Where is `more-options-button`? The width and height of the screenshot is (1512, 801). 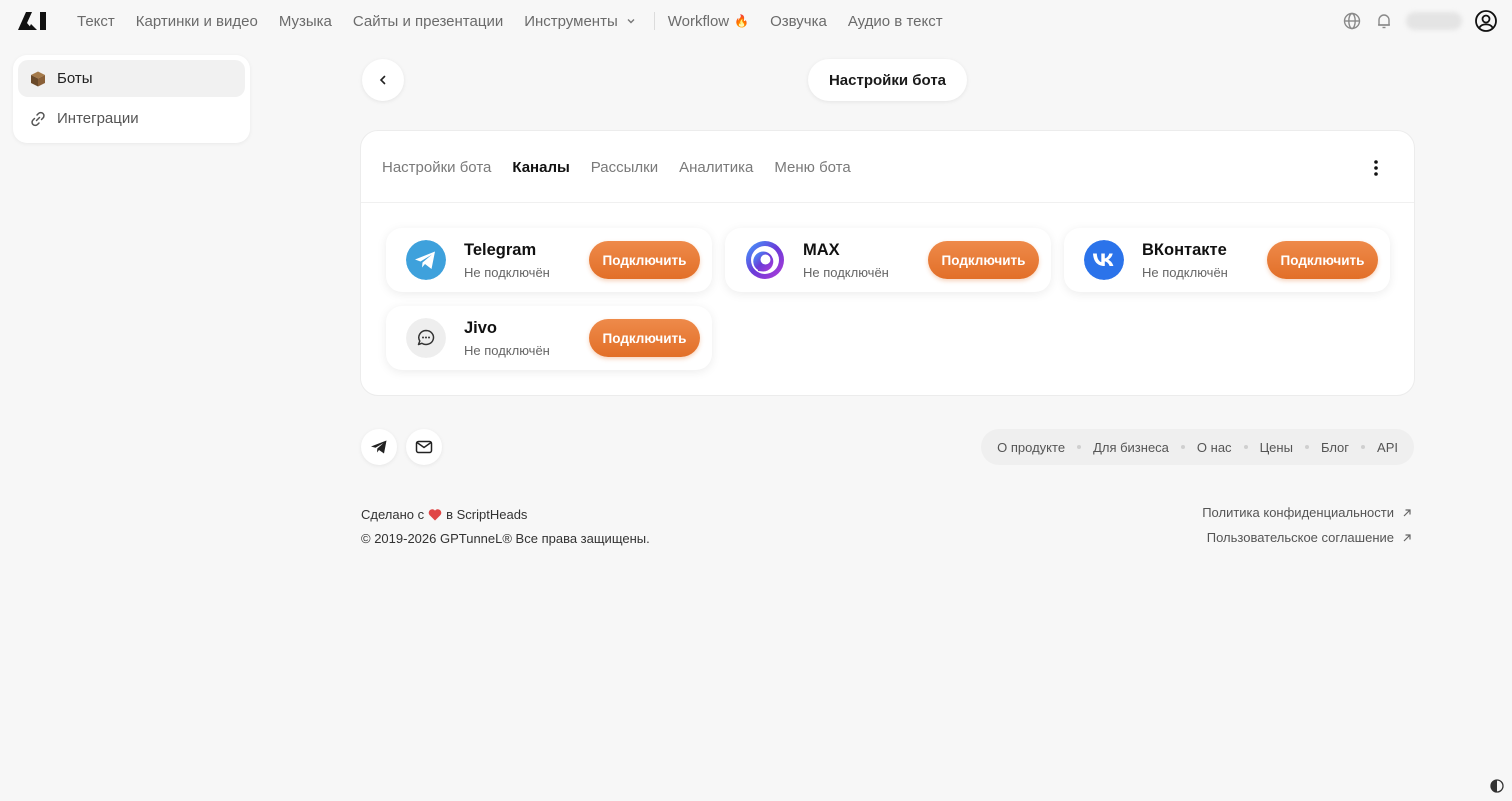
more-options-button is located at coordinates (1376, 168).